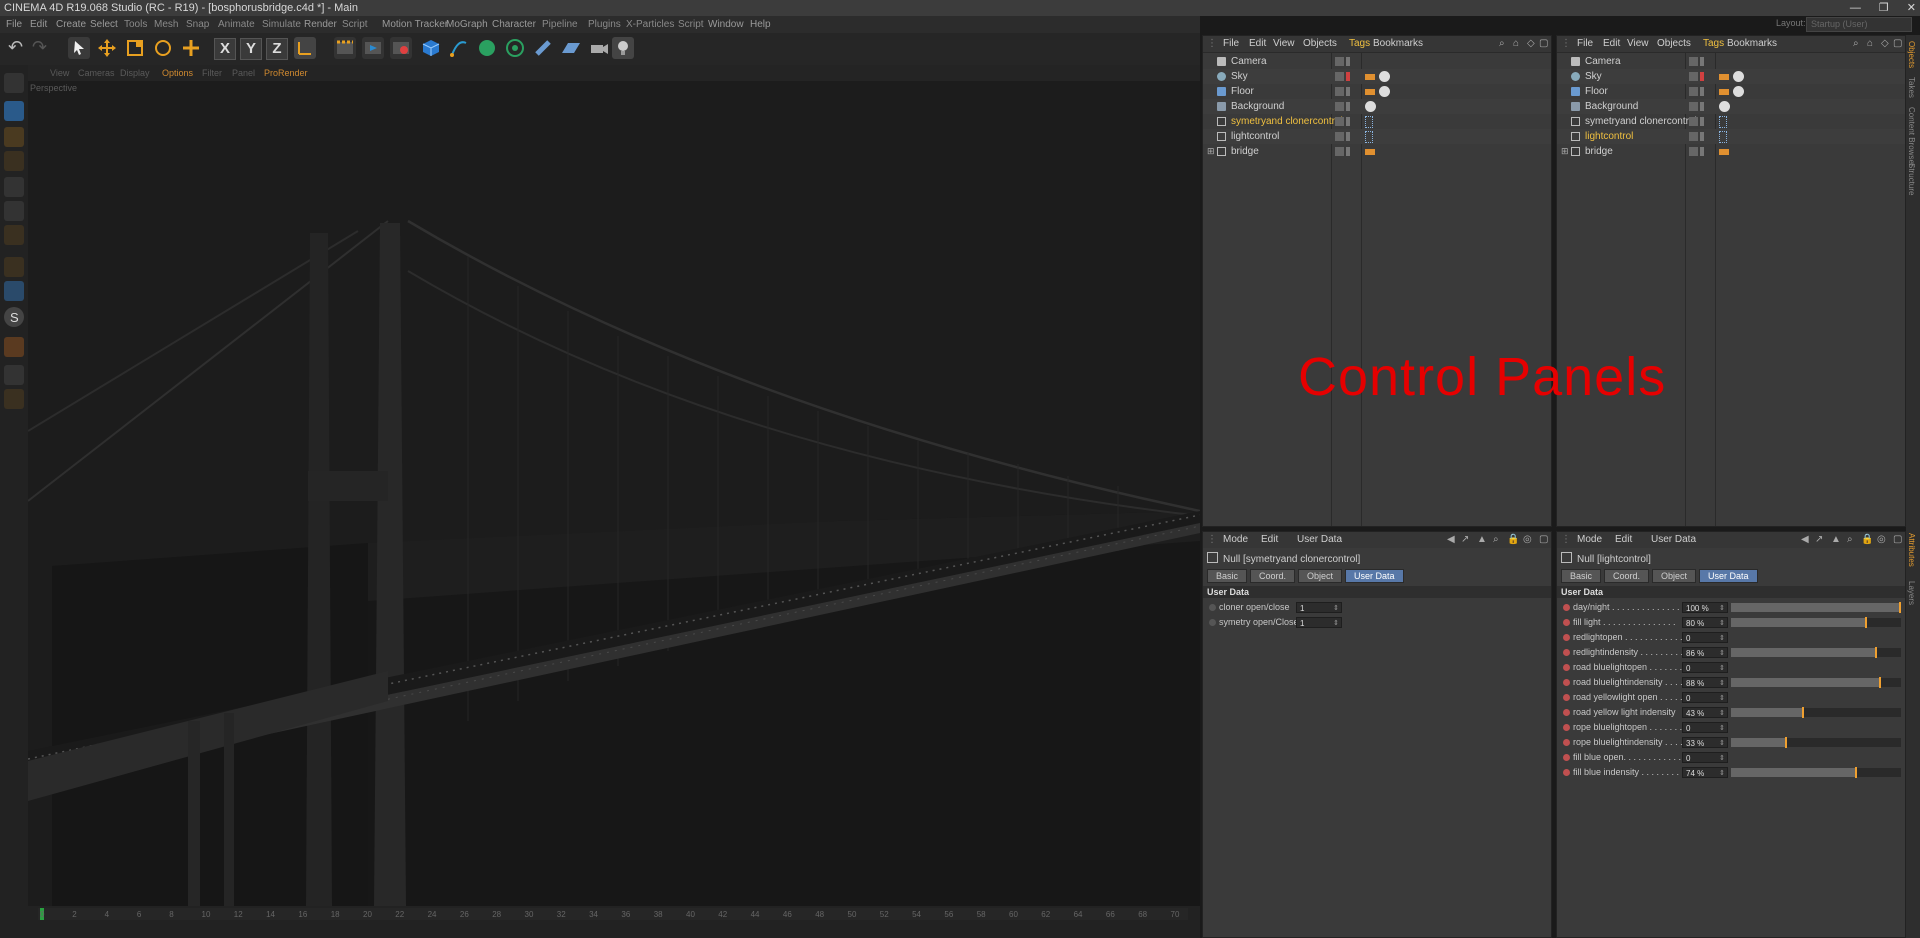  I want to click on object-row: lightcontrol, so click(1377, 136).